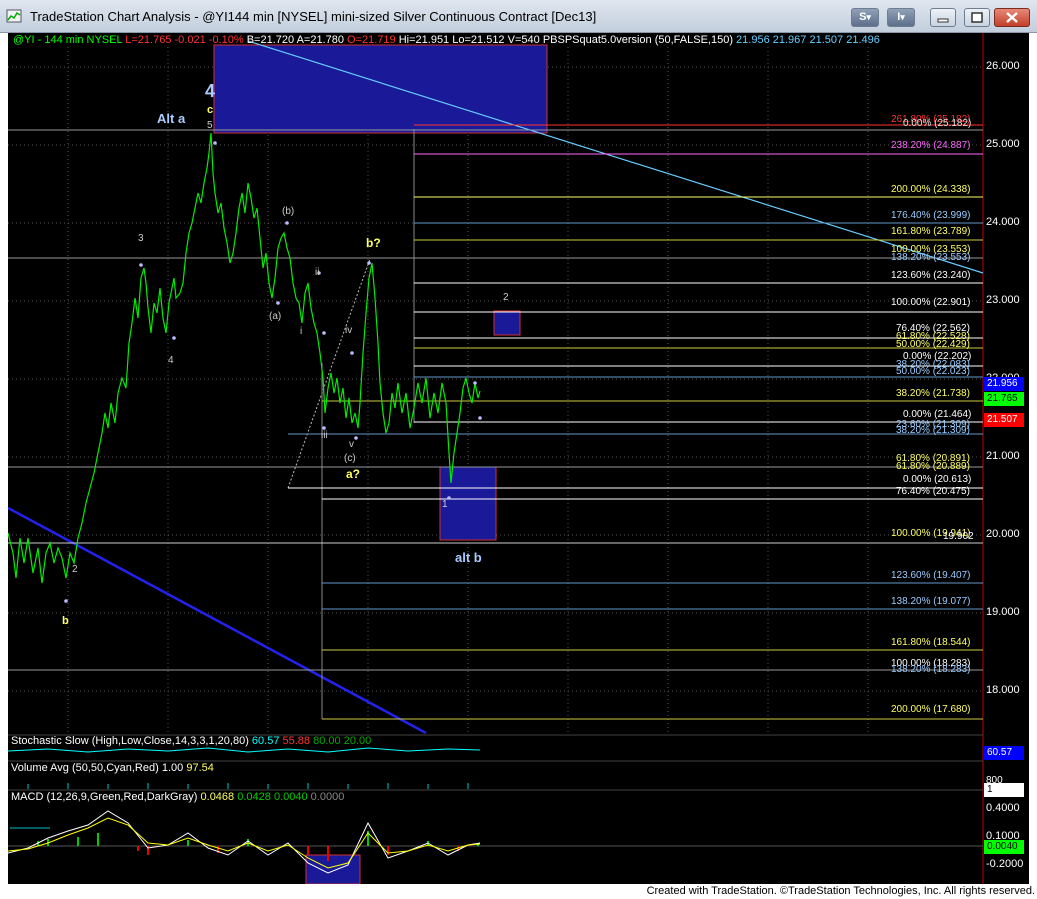 This screenshot has width=1037, height=899. What do you see at coordinates (48, 40) in the screenshot?
I see `symbol-label: @YI - 144 min` at bounding box center [48, 40].